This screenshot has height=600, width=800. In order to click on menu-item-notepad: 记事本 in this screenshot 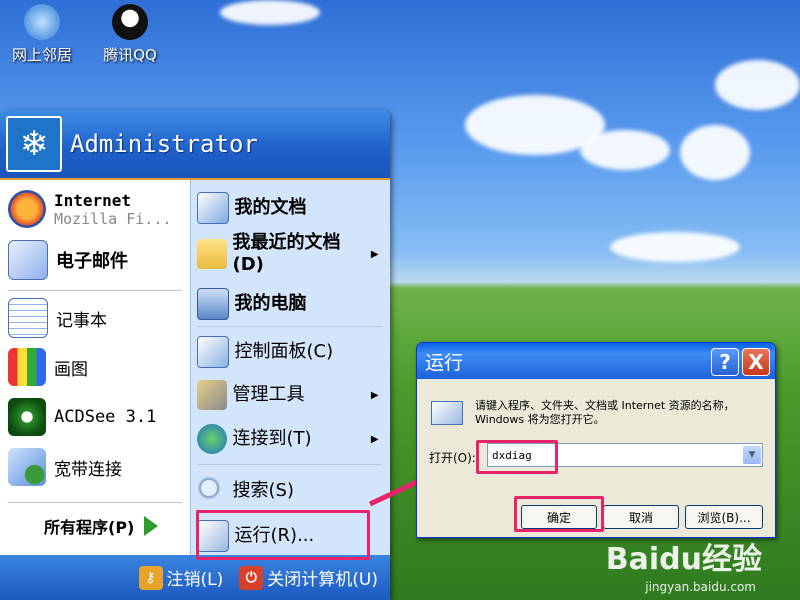, I will do `click(57, 318)`.